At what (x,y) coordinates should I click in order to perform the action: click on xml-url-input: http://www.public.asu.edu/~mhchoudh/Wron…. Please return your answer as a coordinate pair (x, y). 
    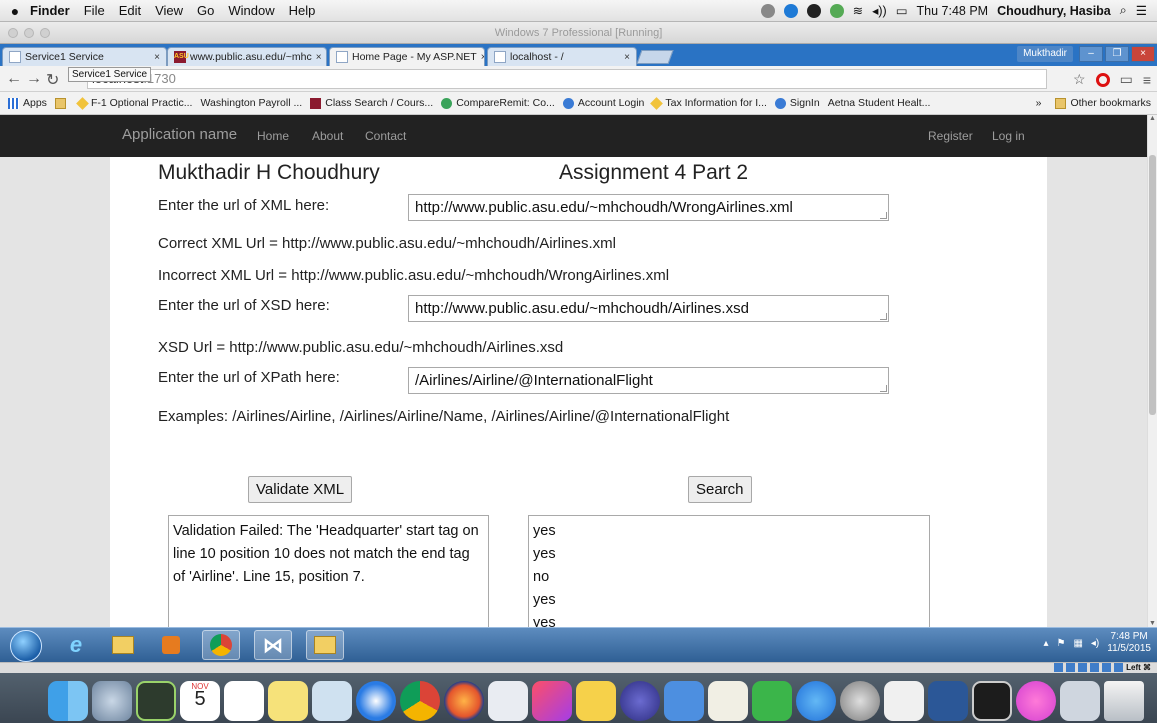
    Looking at the image, I should click on (648, 207).